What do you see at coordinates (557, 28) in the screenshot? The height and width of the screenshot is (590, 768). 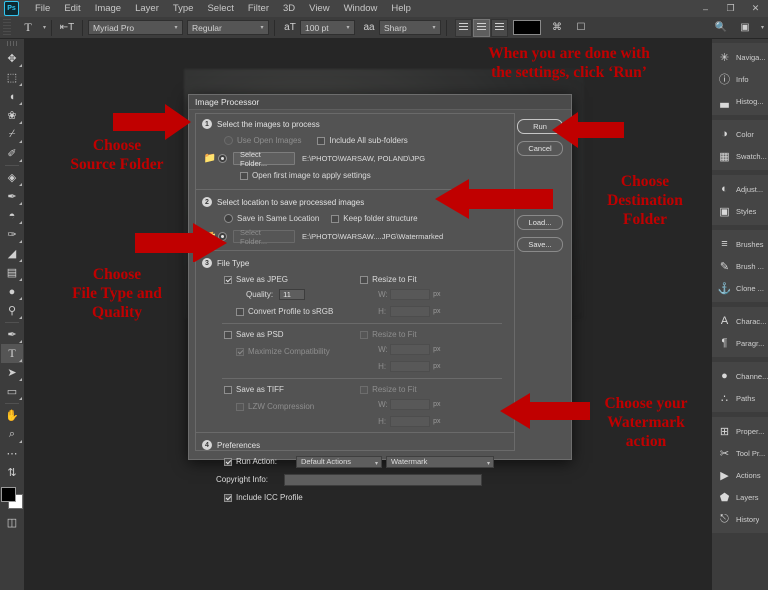 I see `warp-text-icon: ⌘` at bounding box center [557, 28].